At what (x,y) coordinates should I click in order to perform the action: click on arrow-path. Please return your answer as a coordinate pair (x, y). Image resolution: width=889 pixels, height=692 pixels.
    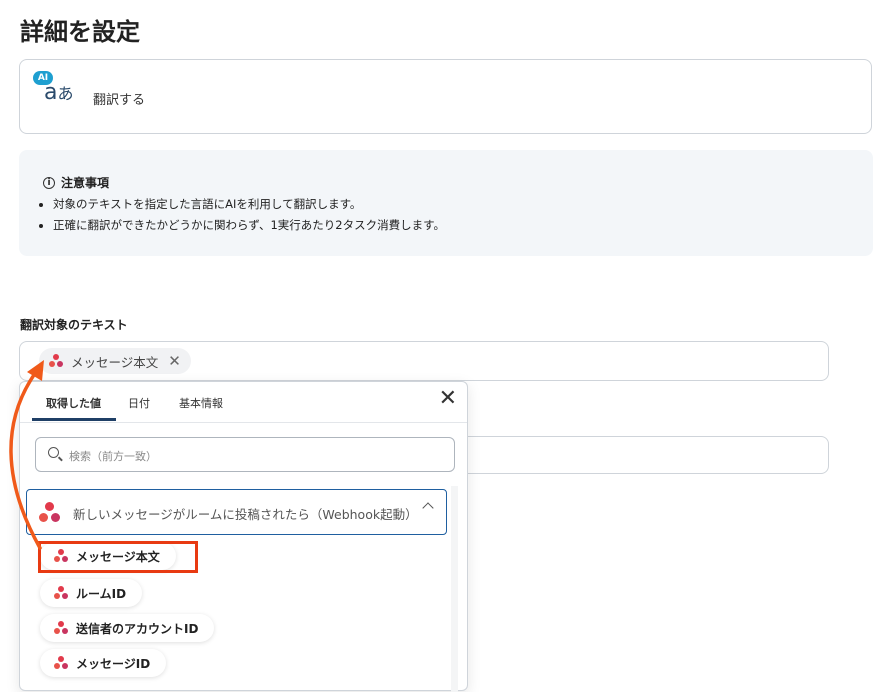
    Looking at the image, I should click on (25, 460).